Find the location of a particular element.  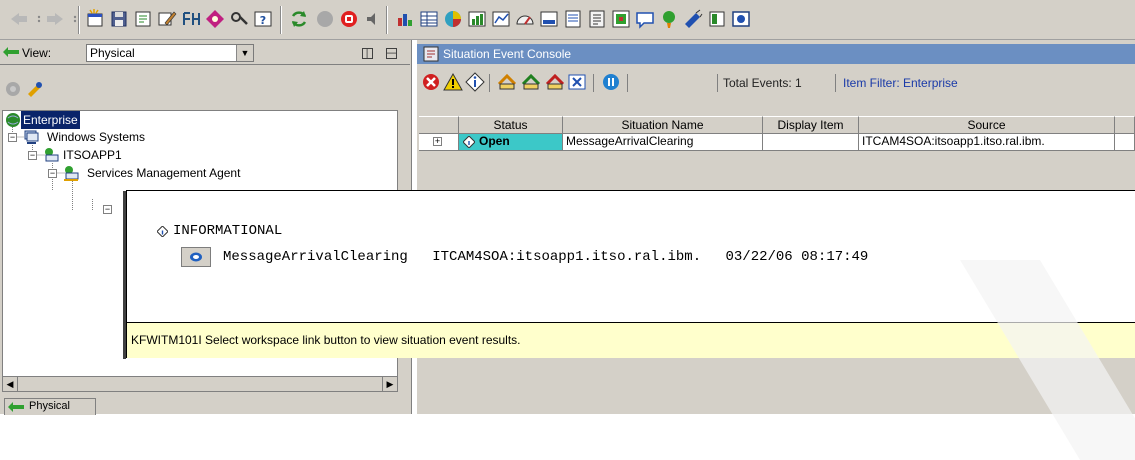

save-icon is located at coordinates (119, 19).